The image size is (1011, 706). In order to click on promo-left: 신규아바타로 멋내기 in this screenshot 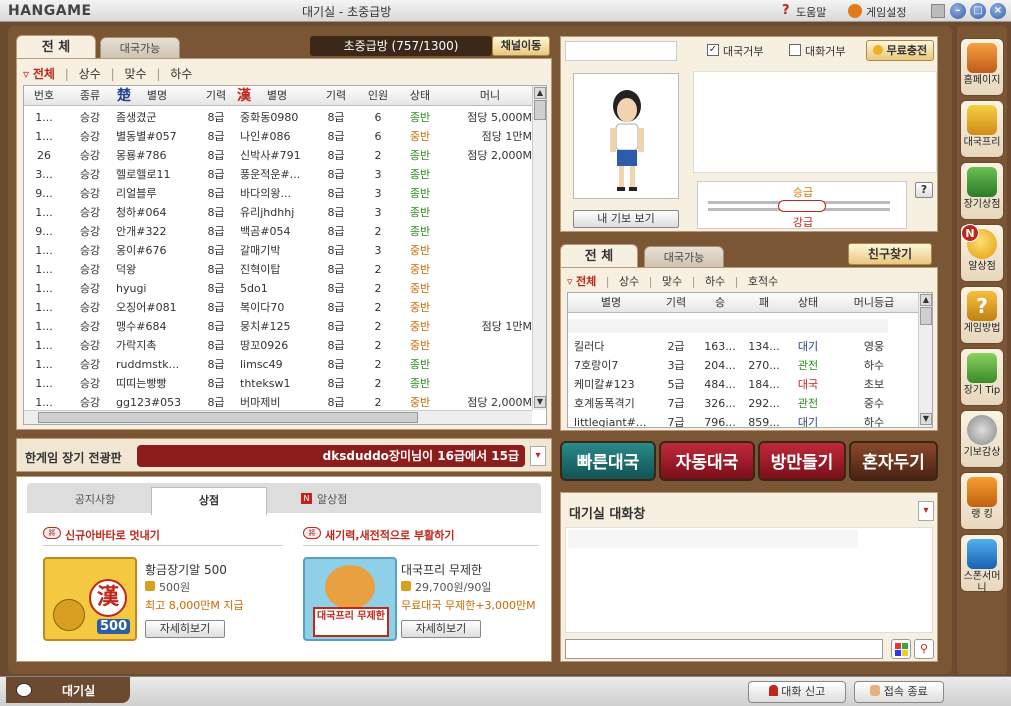, I will do `click(112, 535)`.